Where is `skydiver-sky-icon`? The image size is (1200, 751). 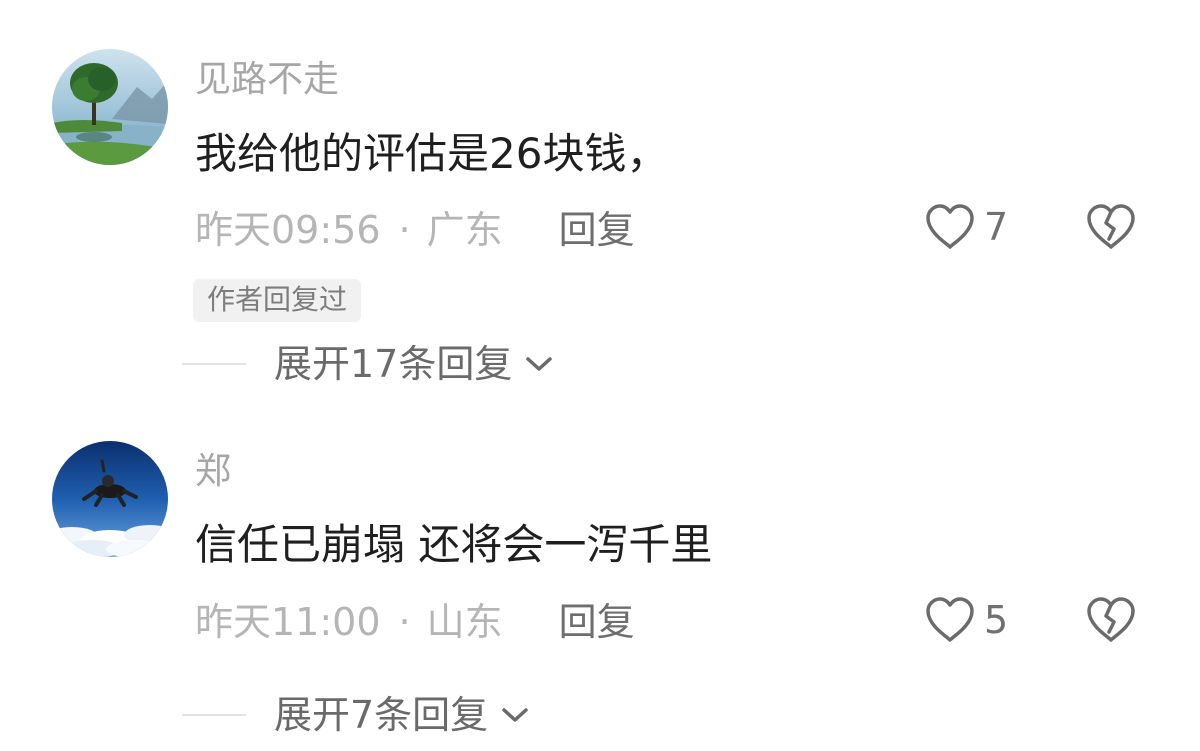 skydiver-sky-icon is located at coordinates (110, 499).